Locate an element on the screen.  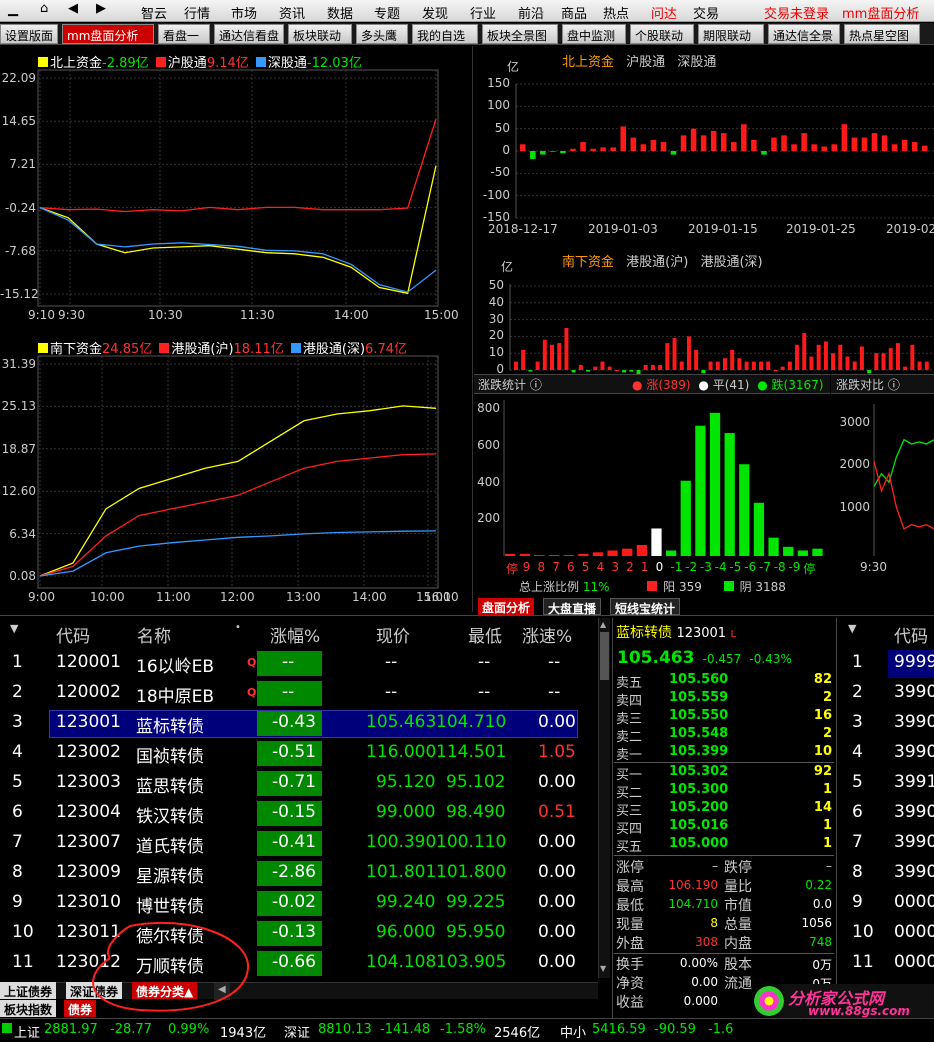
table-row: 2 120002 18中原EB Q -- -- -- -- is located at coordinates (300, 693).